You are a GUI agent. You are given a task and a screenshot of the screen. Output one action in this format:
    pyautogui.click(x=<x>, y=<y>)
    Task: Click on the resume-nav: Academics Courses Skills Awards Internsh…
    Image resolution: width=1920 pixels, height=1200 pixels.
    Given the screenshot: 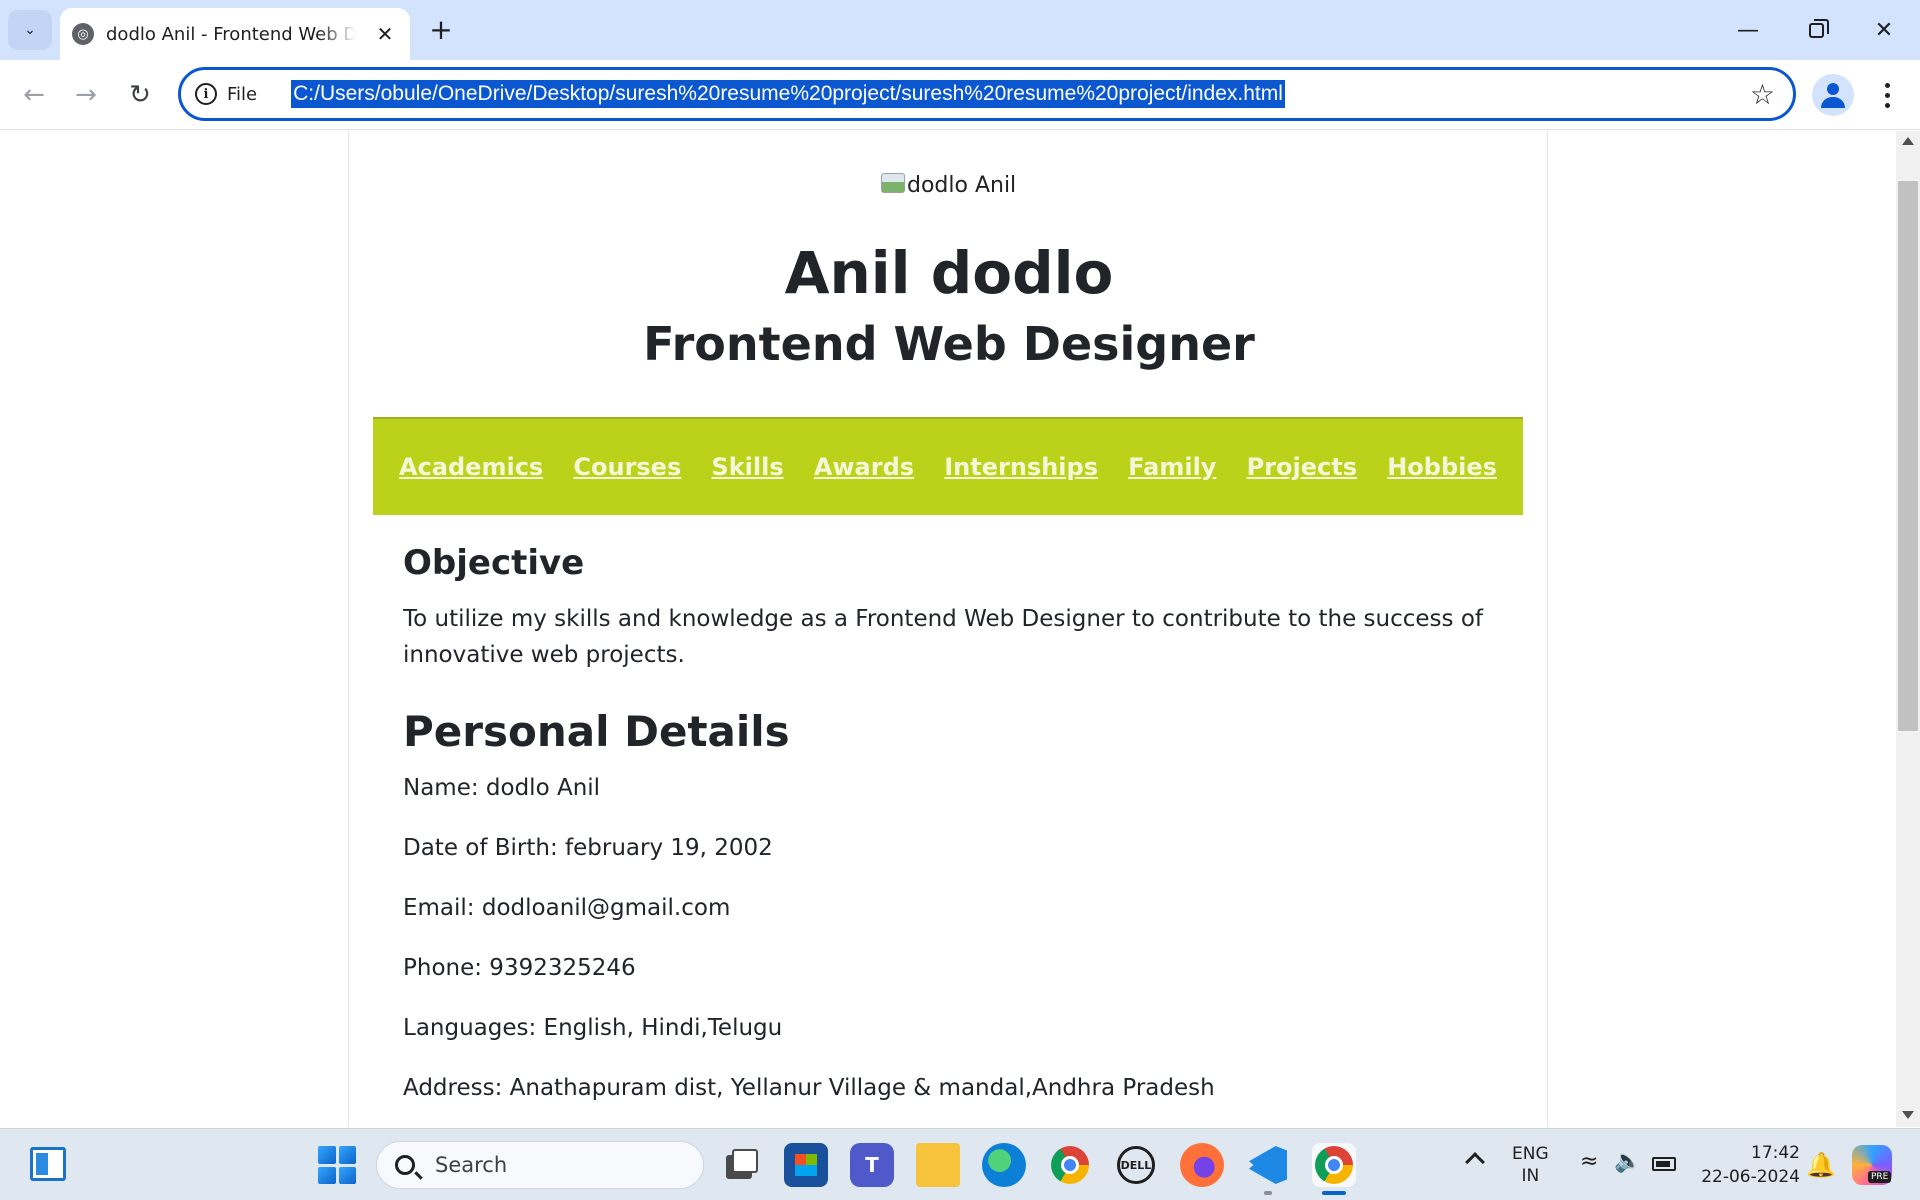 What is the action you would take?
    pyautogui.click(x=948, y=466)
    